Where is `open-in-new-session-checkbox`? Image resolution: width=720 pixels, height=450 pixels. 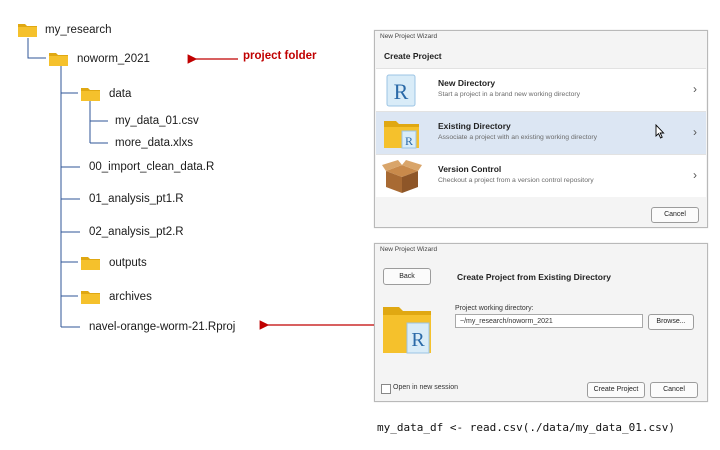
open-in-new-session-checkbox is located at coordinates (386, 389).